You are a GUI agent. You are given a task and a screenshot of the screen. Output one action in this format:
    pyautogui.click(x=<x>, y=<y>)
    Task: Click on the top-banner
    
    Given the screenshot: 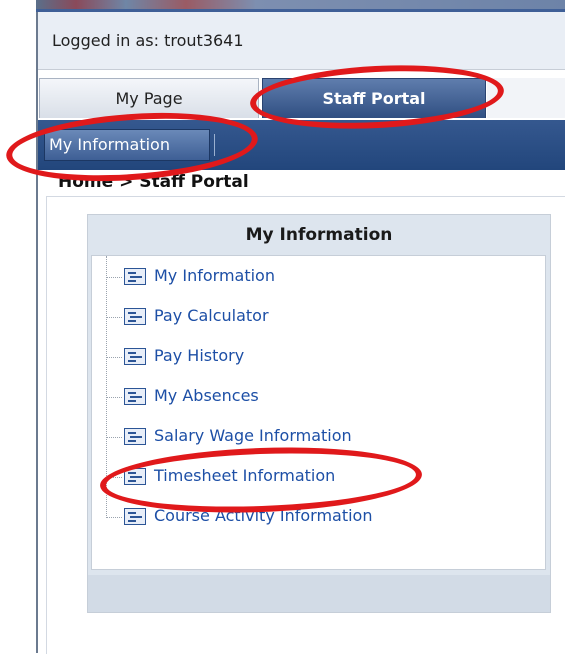 What is the action you would take?
    pyautogui.click(x=300, y=4)
    